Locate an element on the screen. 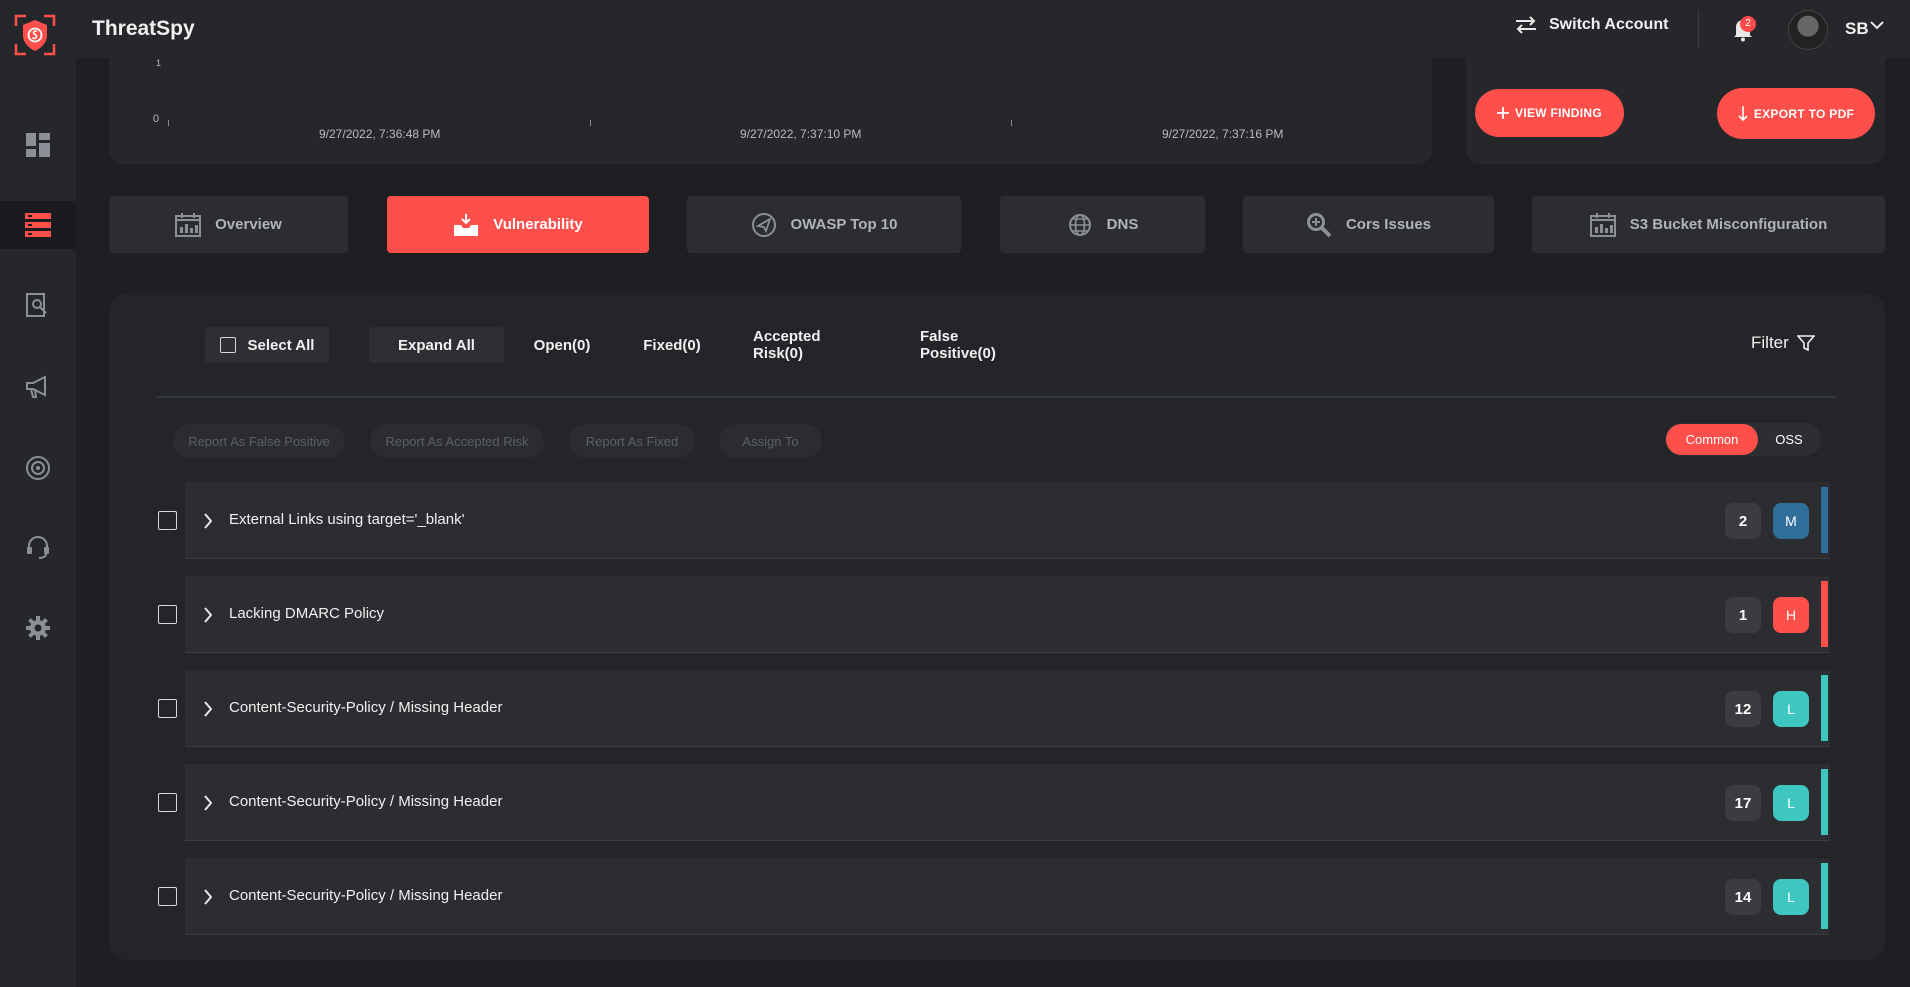 The height and width of the screenshot is (987, 1910). expand-all-button: Expand All is located at coordinates (436, 345).